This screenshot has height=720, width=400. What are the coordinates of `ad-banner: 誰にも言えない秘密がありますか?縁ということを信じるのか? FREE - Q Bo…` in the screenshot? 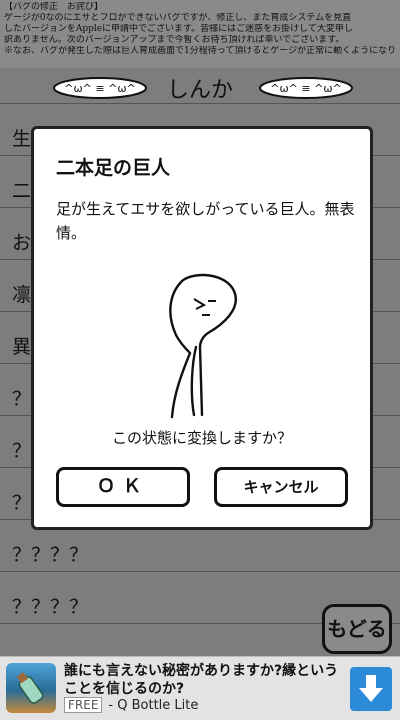 It's located at (200, 688).